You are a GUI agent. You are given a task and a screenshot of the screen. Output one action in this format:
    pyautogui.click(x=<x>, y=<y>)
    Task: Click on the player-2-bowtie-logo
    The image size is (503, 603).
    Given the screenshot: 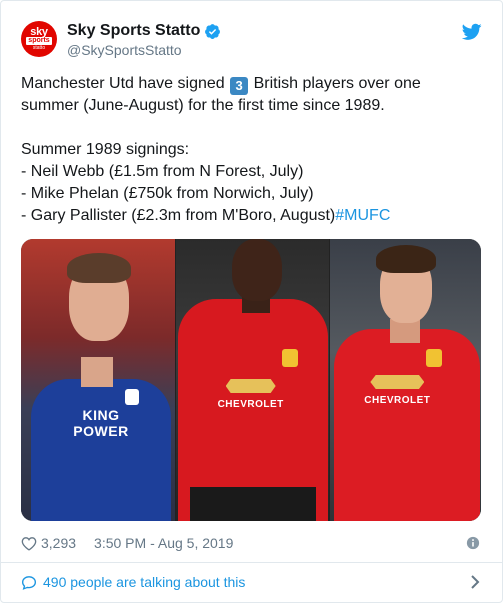 What is the action you would take?
    pyautogui.click(x=250, y=386)
    